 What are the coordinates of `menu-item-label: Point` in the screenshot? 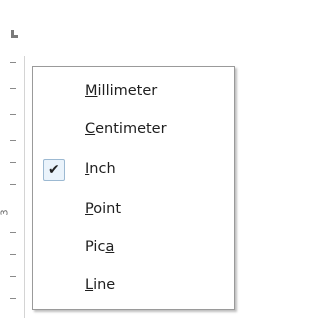 It's located at (103, 209).